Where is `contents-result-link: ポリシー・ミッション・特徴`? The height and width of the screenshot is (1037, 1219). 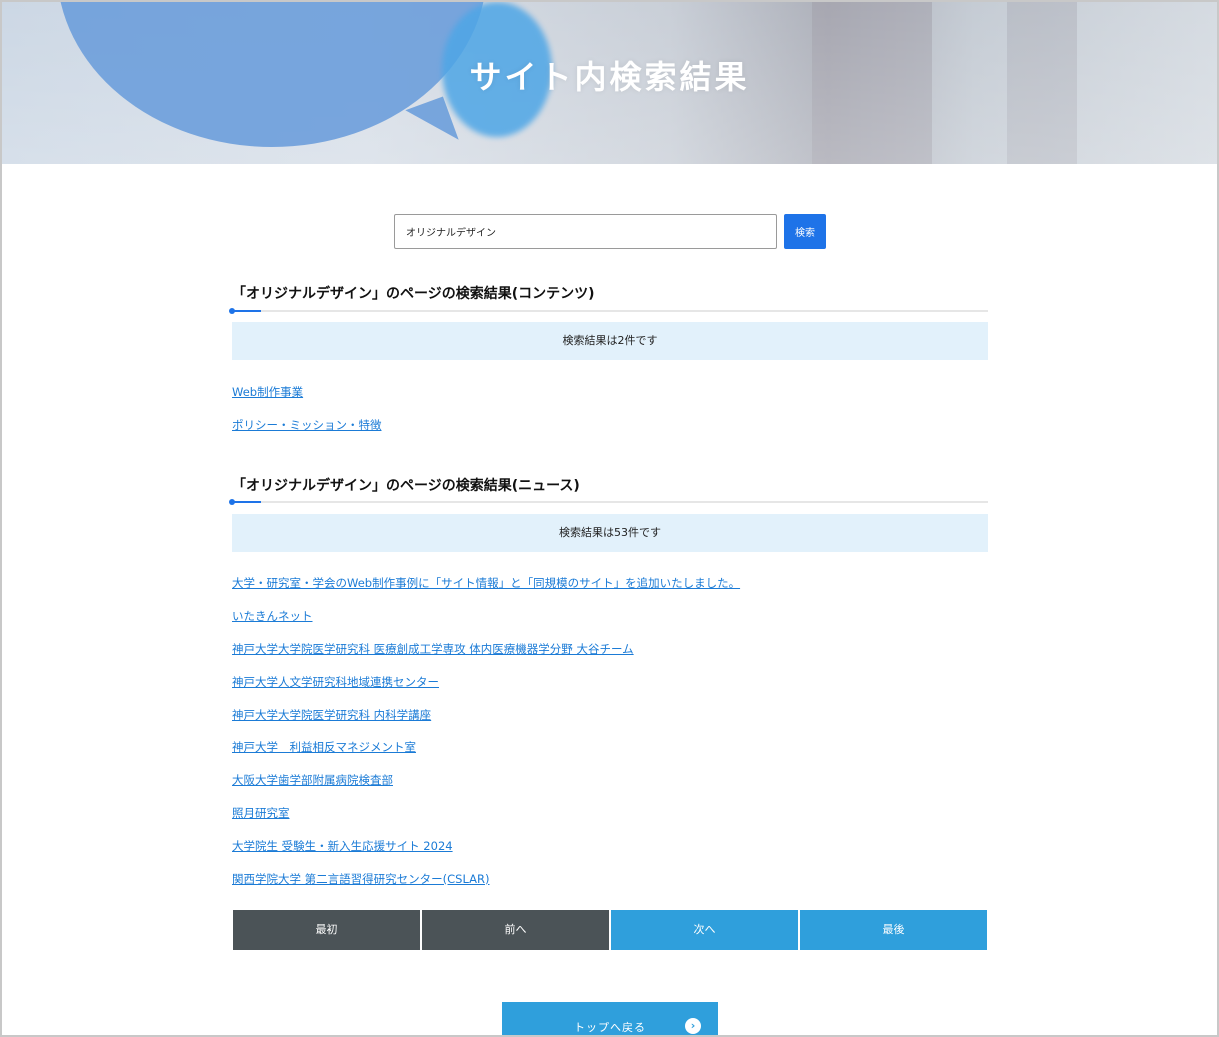 contents-result-link: ポリシー・ミッション・特徴 is located at coordinates (307, 425).